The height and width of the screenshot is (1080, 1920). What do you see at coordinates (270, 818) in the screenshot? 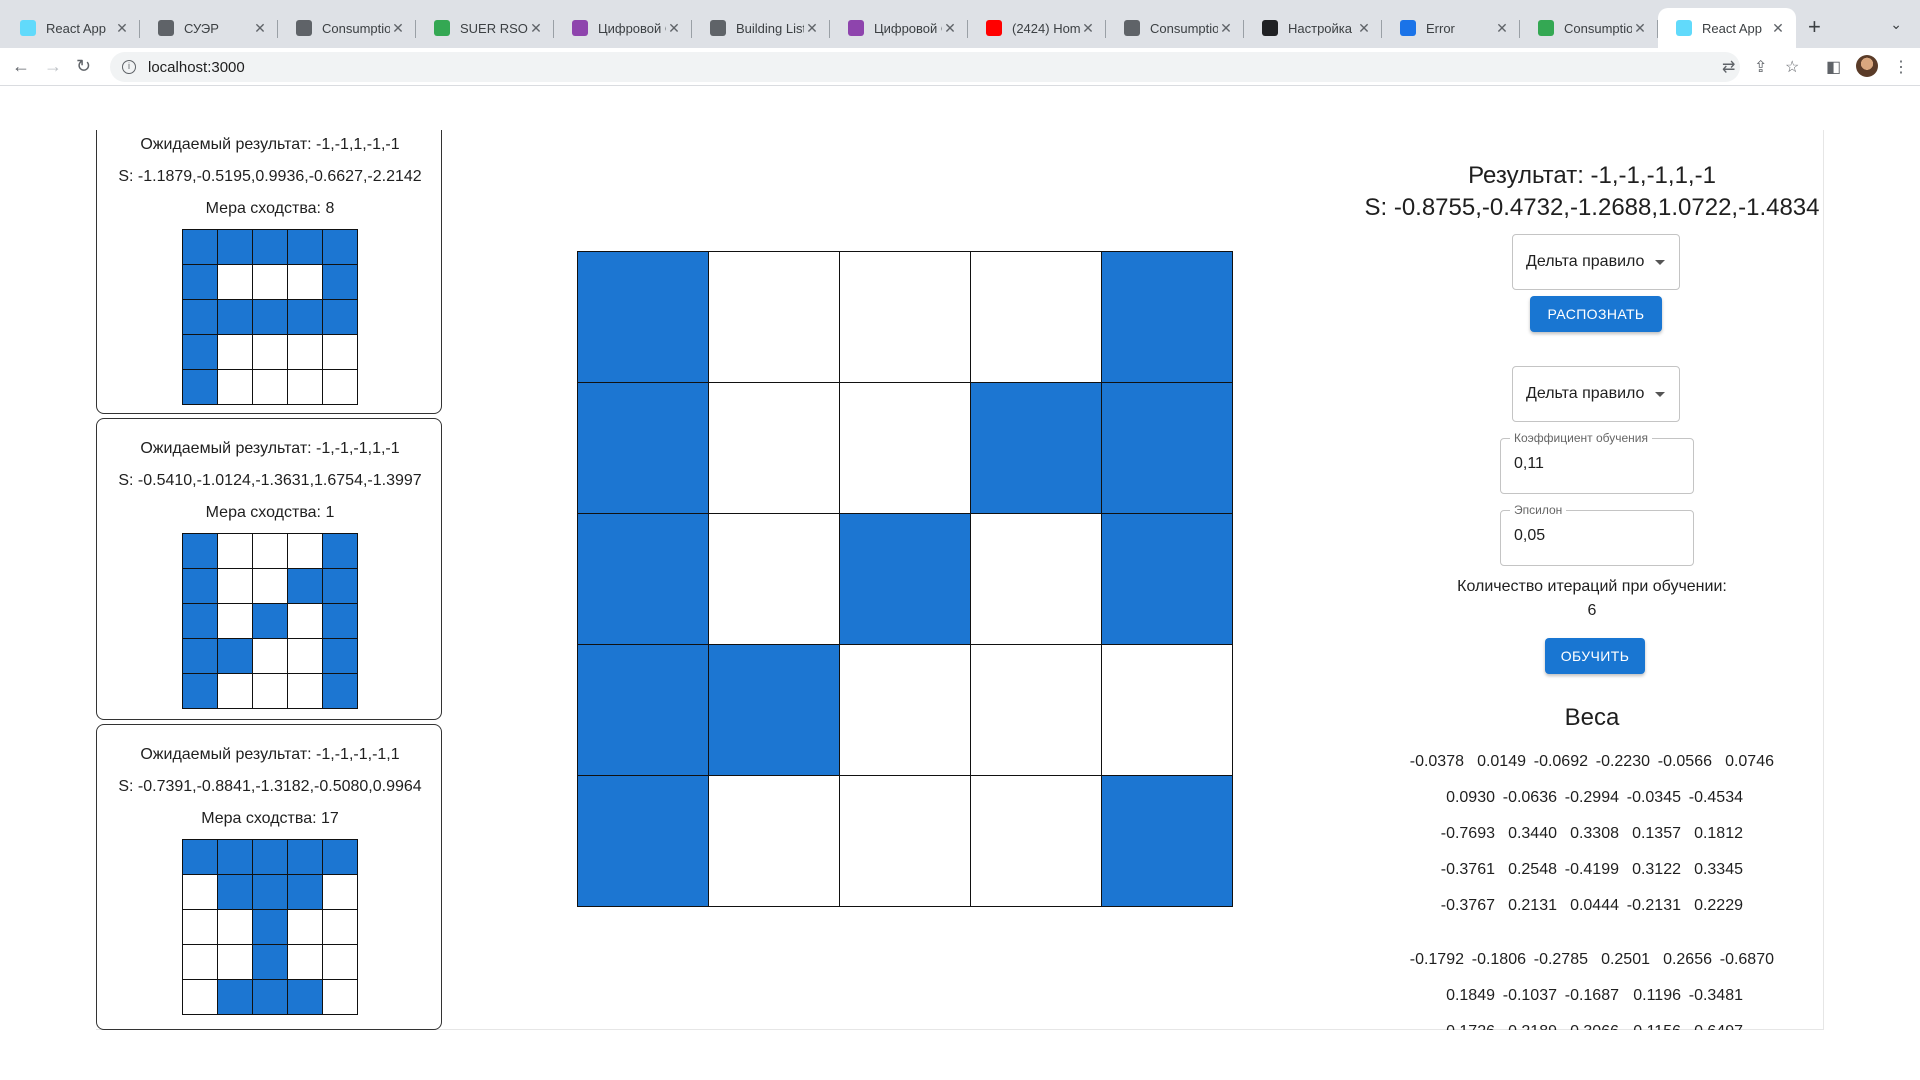
I see `similarity-text: Мера сходства: 17` at bounding box center [270, 818].